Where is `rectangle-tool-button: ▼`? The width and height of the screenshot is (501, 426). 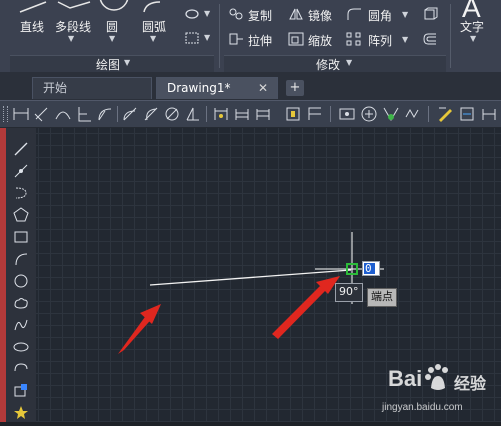
rectangle-tool-button: ▼ is located at coordinates (197, 14).